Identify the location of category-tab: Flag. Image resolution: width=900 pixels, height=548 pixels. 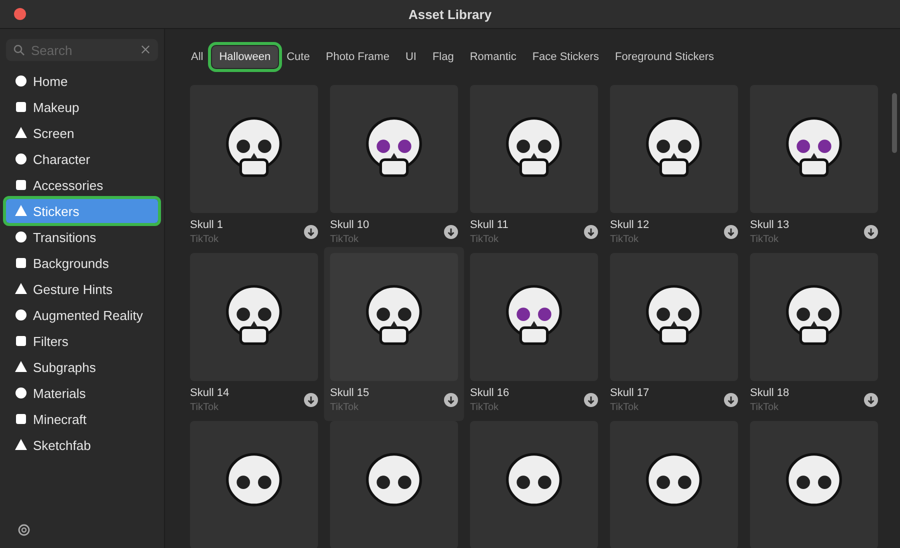
(443, 57).